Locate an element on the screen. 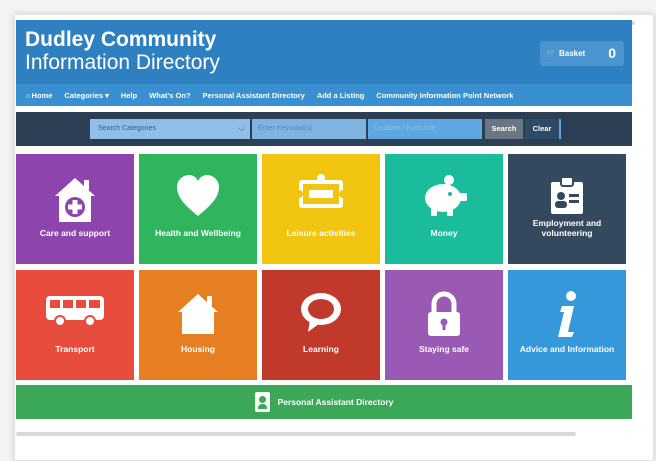  tile-leisure-activities: Leisure activities is located at coordinates (321, 209).